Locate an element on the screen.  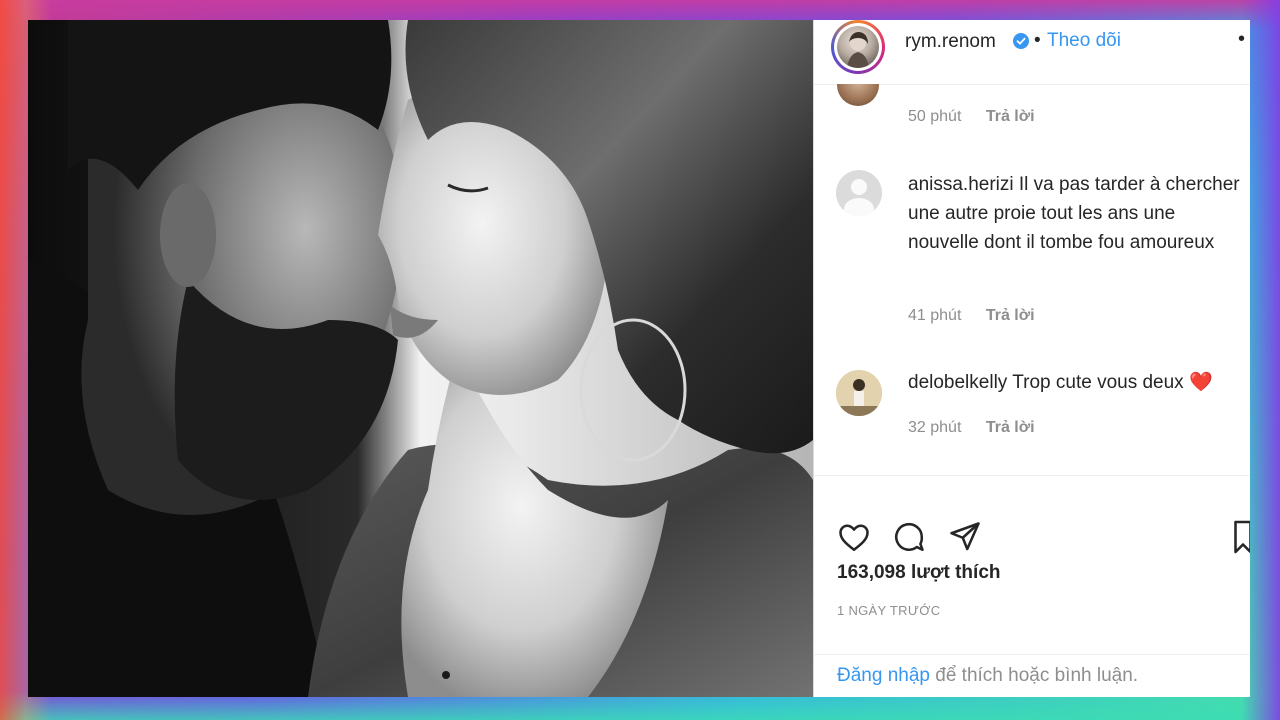
comment-avatar-default is located at coordinates (859, 193).